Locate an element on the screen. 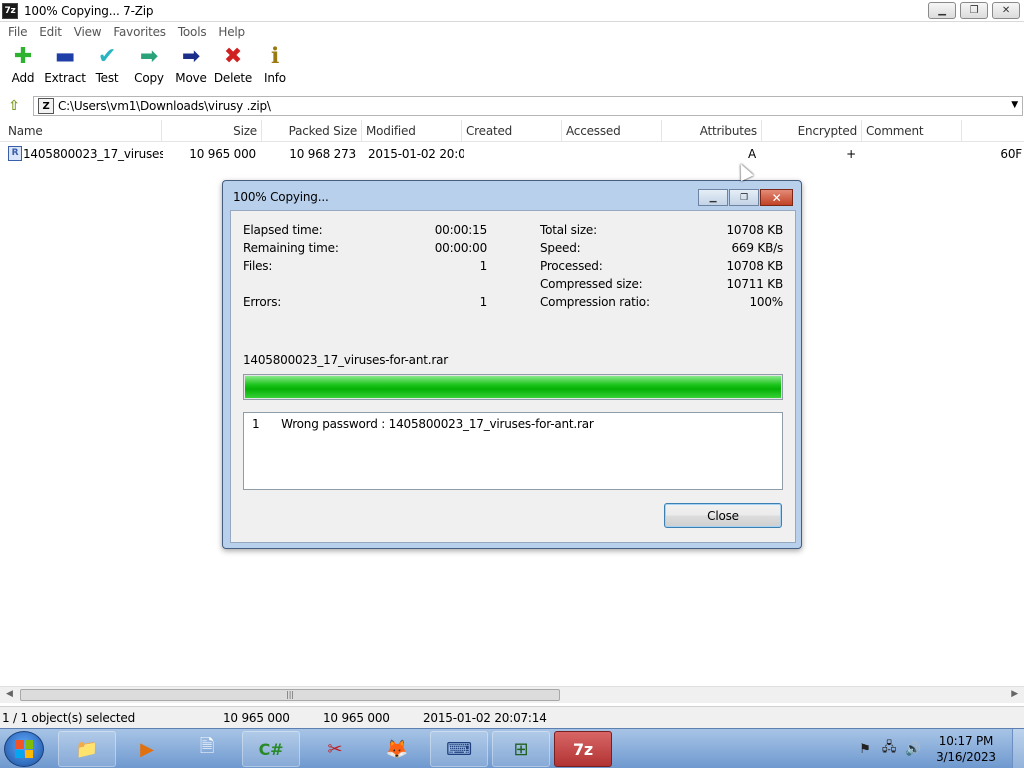  column-modified: Modified is located at coordinates (412, 131).